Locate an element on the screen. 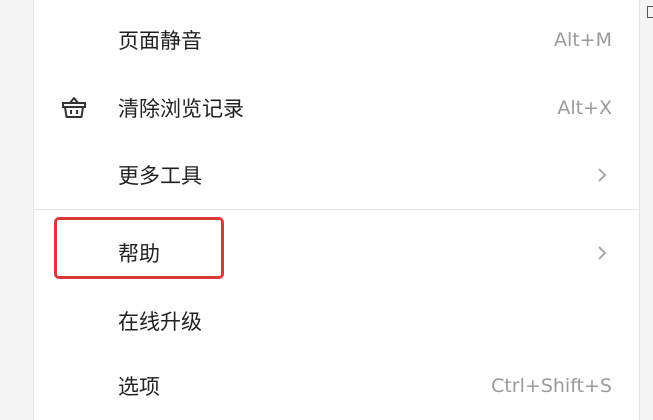 This screenshot has width=653, height=420. menu-divider is located at coordinates (336, 209).